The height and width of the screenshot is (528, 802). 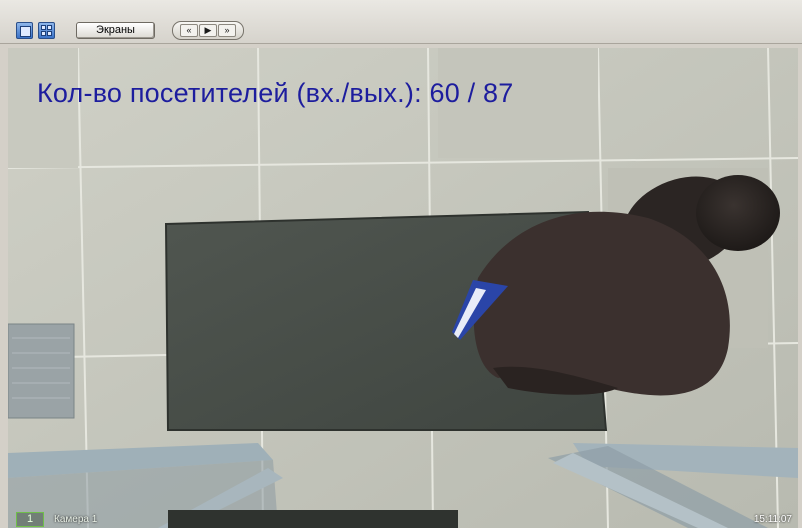 I want to click on camera-timestamp: 15:11:07, so click(x=772, y=519).